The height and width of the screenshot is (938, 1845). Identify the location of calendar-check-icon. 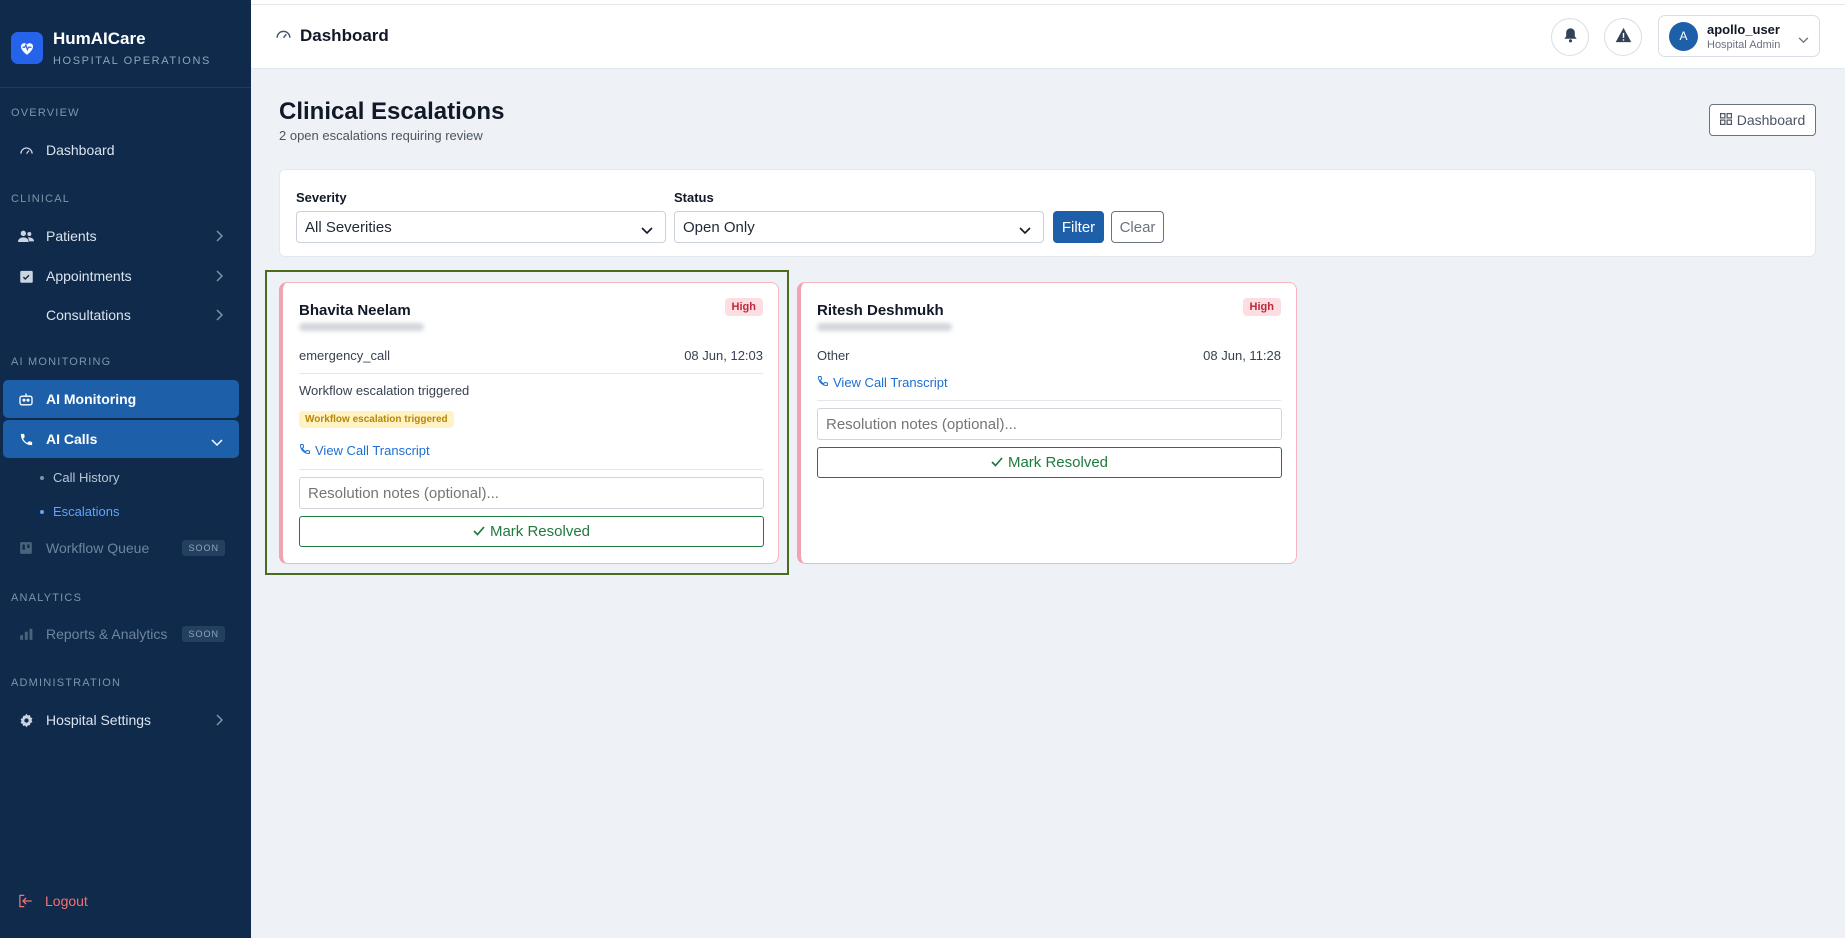
(26, 276).